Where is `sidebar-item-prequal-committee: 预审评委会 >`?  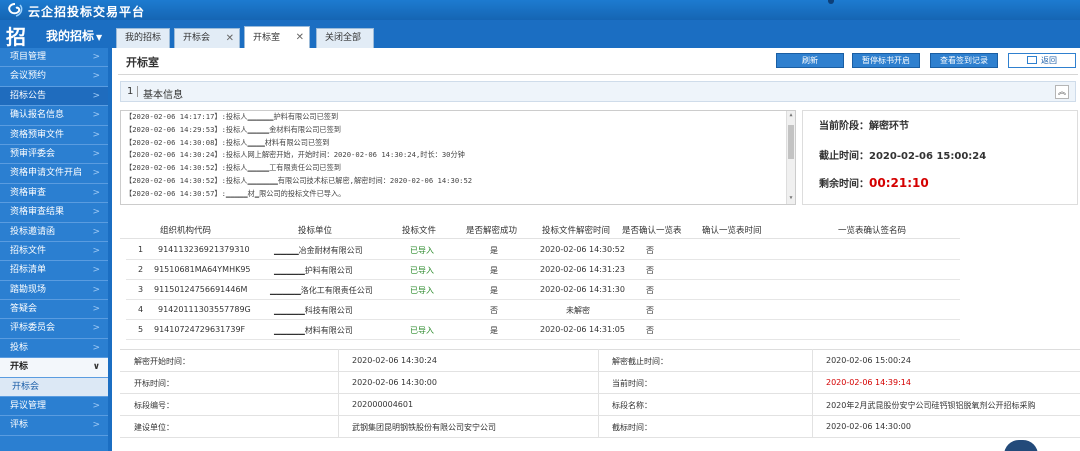 sidebar-item-prequal-committee: 预审评委会 > is located at coordinates (54, 155).